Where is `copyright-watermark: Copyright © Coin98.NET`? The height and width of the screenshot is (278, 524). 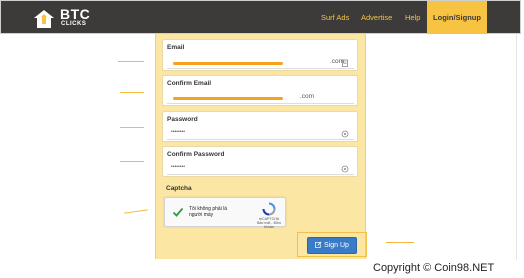
copyright-watermark: Copyright © Coin98.NET is located at coordinates (434, 268).